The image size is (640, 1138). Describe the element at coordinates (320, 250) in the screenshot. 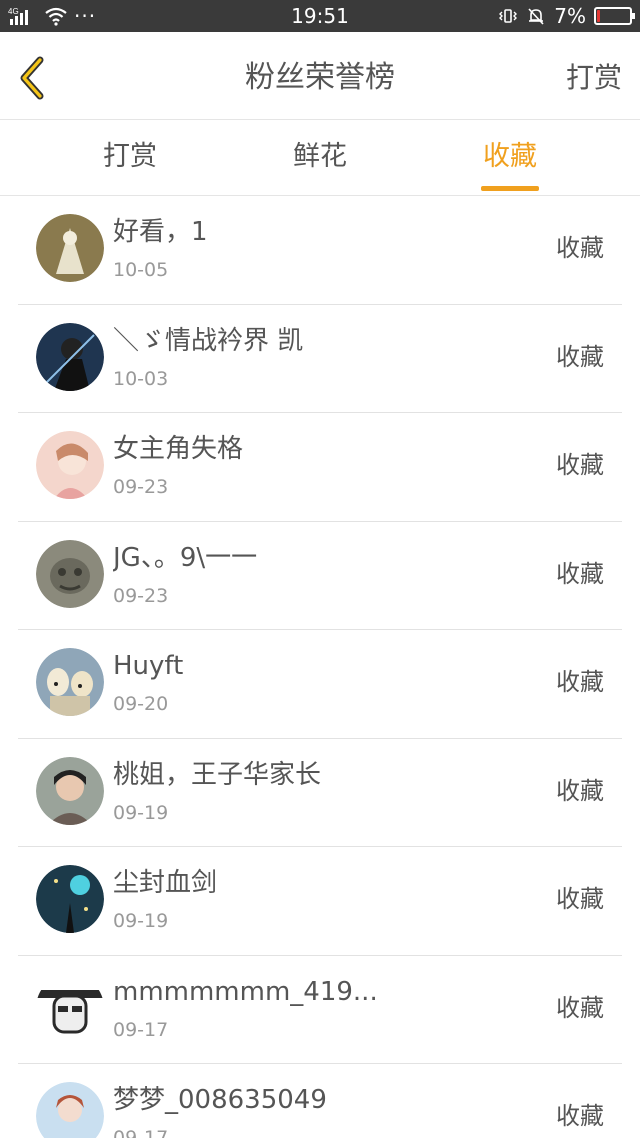

I see `list-item: 好看，1 10-05 收藏` at that location.